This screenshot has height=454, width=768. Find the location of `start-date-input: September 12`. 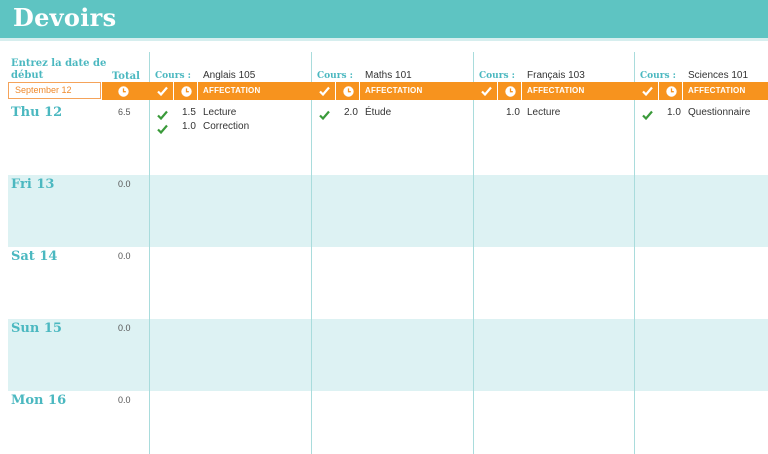

start-date-input: September 12 is located at coordinates (54, 90).